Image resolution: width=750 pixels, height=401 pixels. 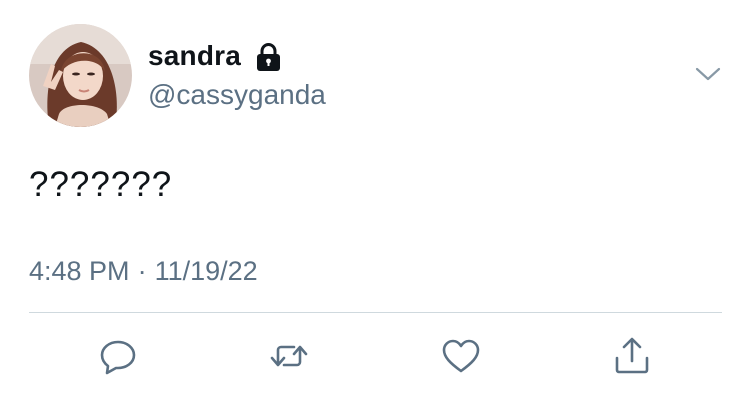 I want to click on tweet-date: 11/19/22, so click(x=206, y=271).